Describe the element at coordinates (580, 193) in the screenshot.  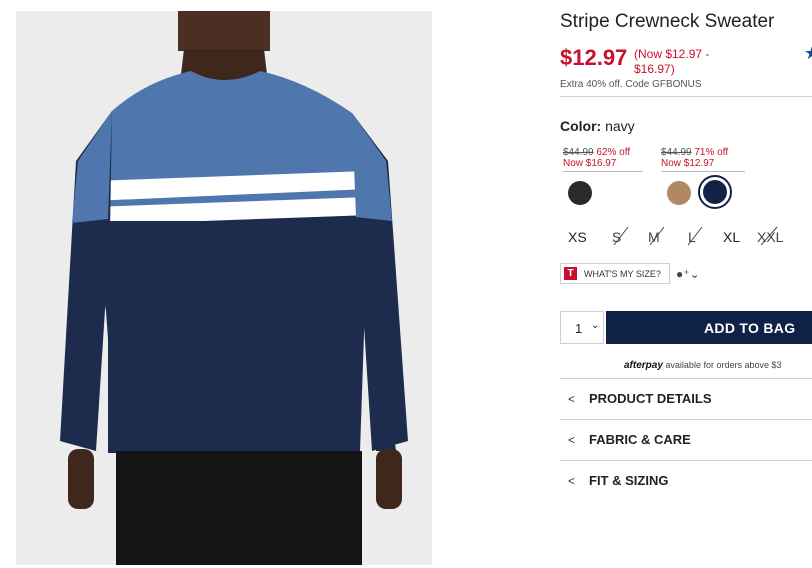
I see `swatch-black` at that location.